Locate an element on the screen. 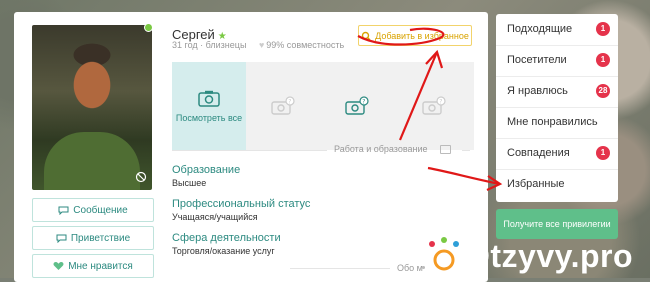 Image resolution: width=650 pixels, height=282 pixels. profile-age: 31 год is located at coordinates (185, 45).